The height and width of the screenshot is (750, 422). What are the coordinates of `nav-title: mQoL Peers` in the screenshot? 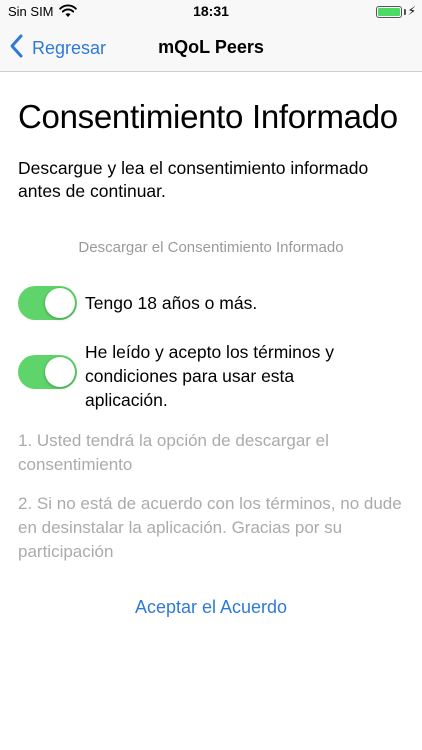 It's located at (211, 47).